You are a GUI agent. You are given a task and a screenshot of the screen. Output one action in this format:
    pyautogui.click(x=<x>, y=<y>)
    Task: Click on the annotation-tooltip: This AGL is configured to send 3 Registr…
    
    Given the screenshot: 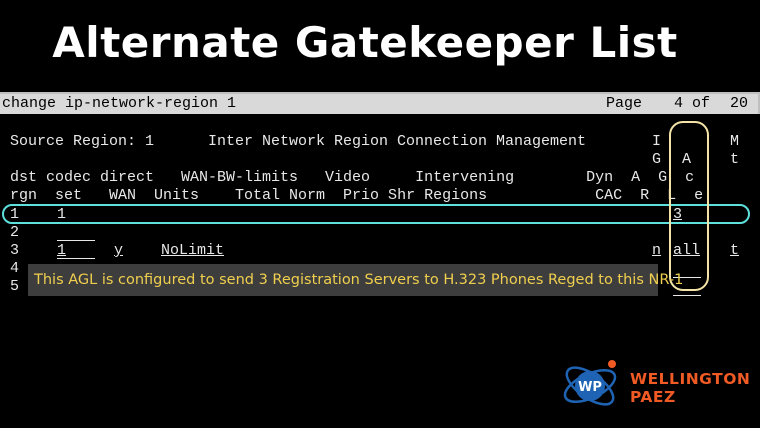 What is the action you would take?
    pyautogui.click(x=355, y=280)
    